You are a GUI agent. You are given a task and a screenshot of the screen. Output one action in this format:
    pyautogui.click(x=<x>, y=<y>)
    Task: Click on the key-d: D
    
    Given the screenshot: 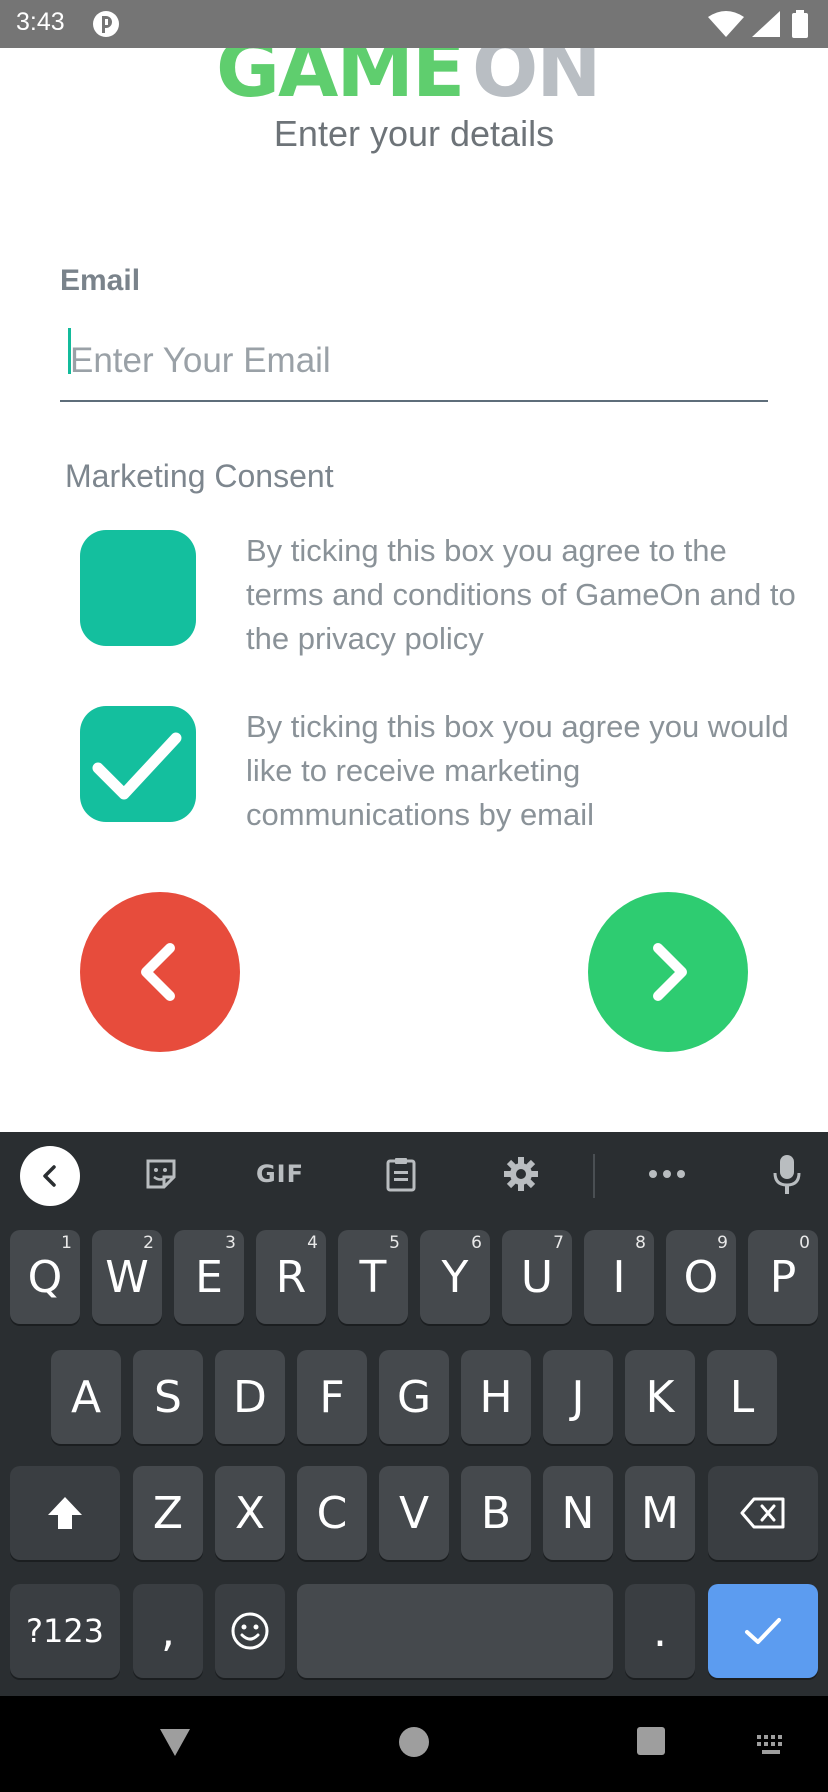 What is the action you would take?
    pyautogui.click(x=250, y=1397)
    